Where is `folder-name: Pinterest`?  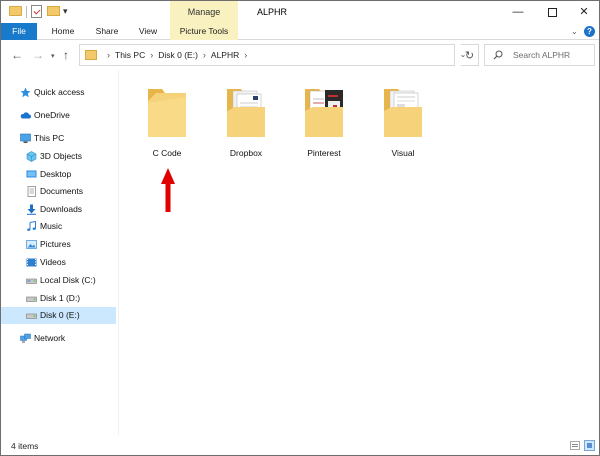
folder-name: Pinterest is located at coordinates (324, 153).